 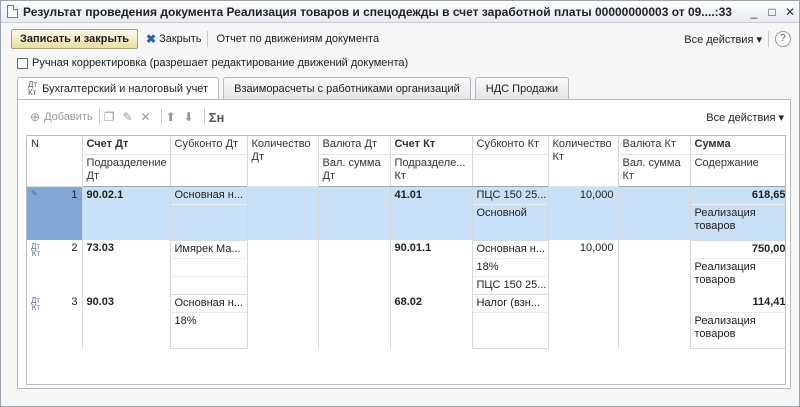 I want to click on close-window-button: ✕, so click(x=790, y=12).